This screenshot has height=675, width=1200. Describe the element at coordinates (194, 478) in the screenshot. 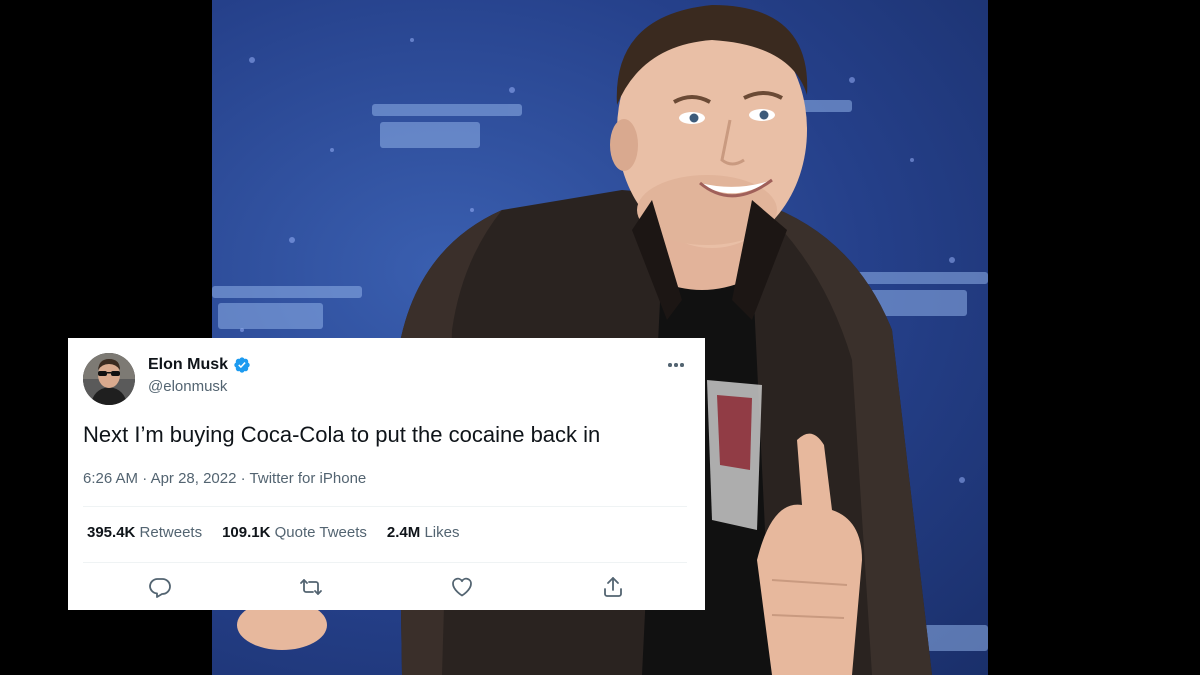

I see `tweet-date: Apr 28, 2022` at that location.